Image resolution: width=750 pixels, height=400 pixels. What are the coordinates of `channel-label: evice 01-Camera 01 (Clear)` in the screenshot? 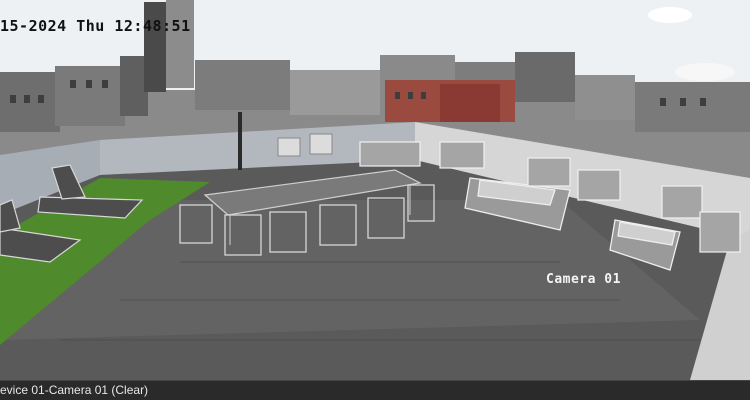 It's located at (74, 390).